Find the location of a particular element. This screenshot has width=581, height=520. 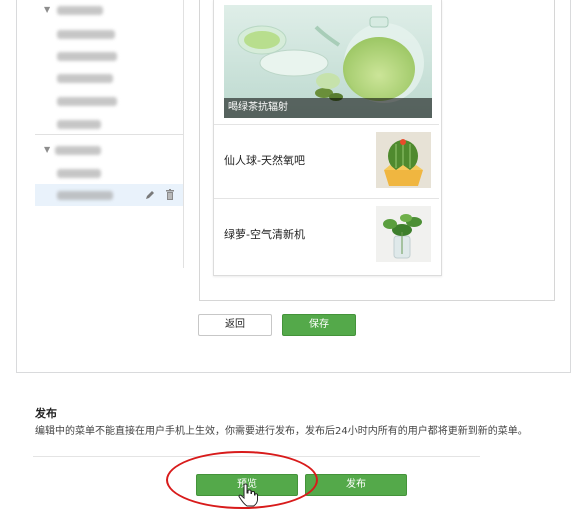

menu-group-2-label is located at coordinates (78, 150).